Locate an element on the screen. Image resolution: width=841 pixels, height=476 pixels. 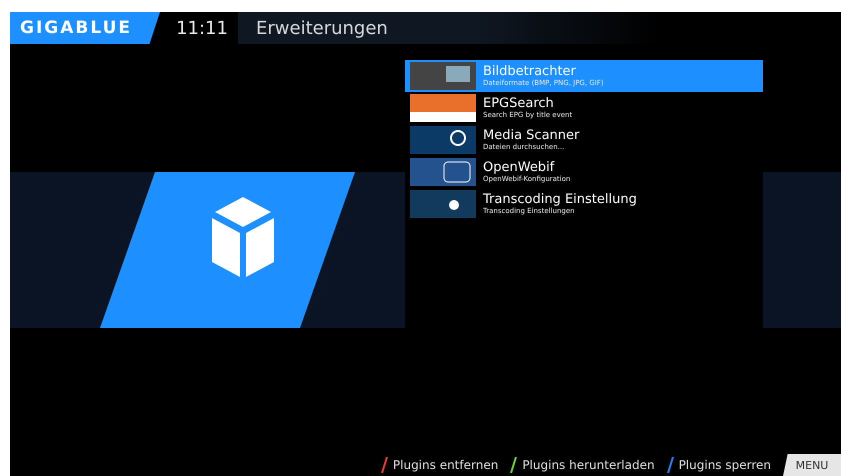
color-key-button: Plugins herunterladen is located at coordinates (582, 465).